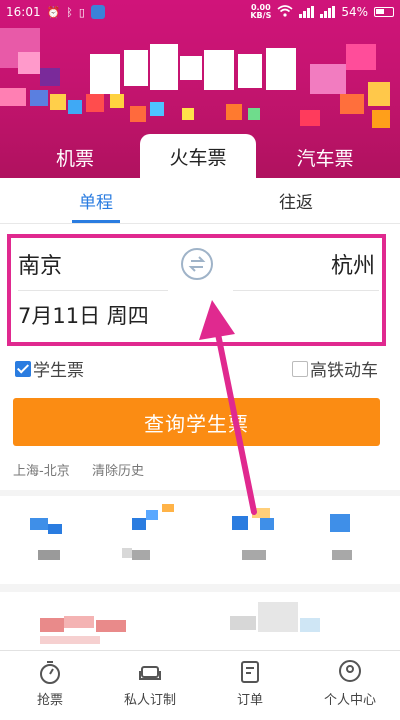 This screenshot has width=400, height=720. I want to click on bottom-navigation: 抢票 私人订制 订单 个人中心, so click(200, 685).